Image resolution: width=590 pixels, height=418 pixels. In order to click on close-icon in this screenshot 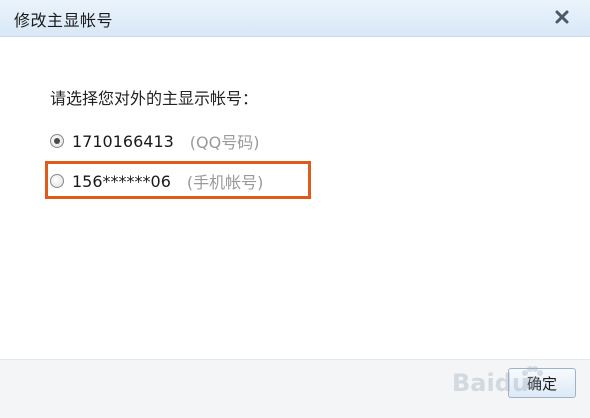, I will do `click(562, 17)`.